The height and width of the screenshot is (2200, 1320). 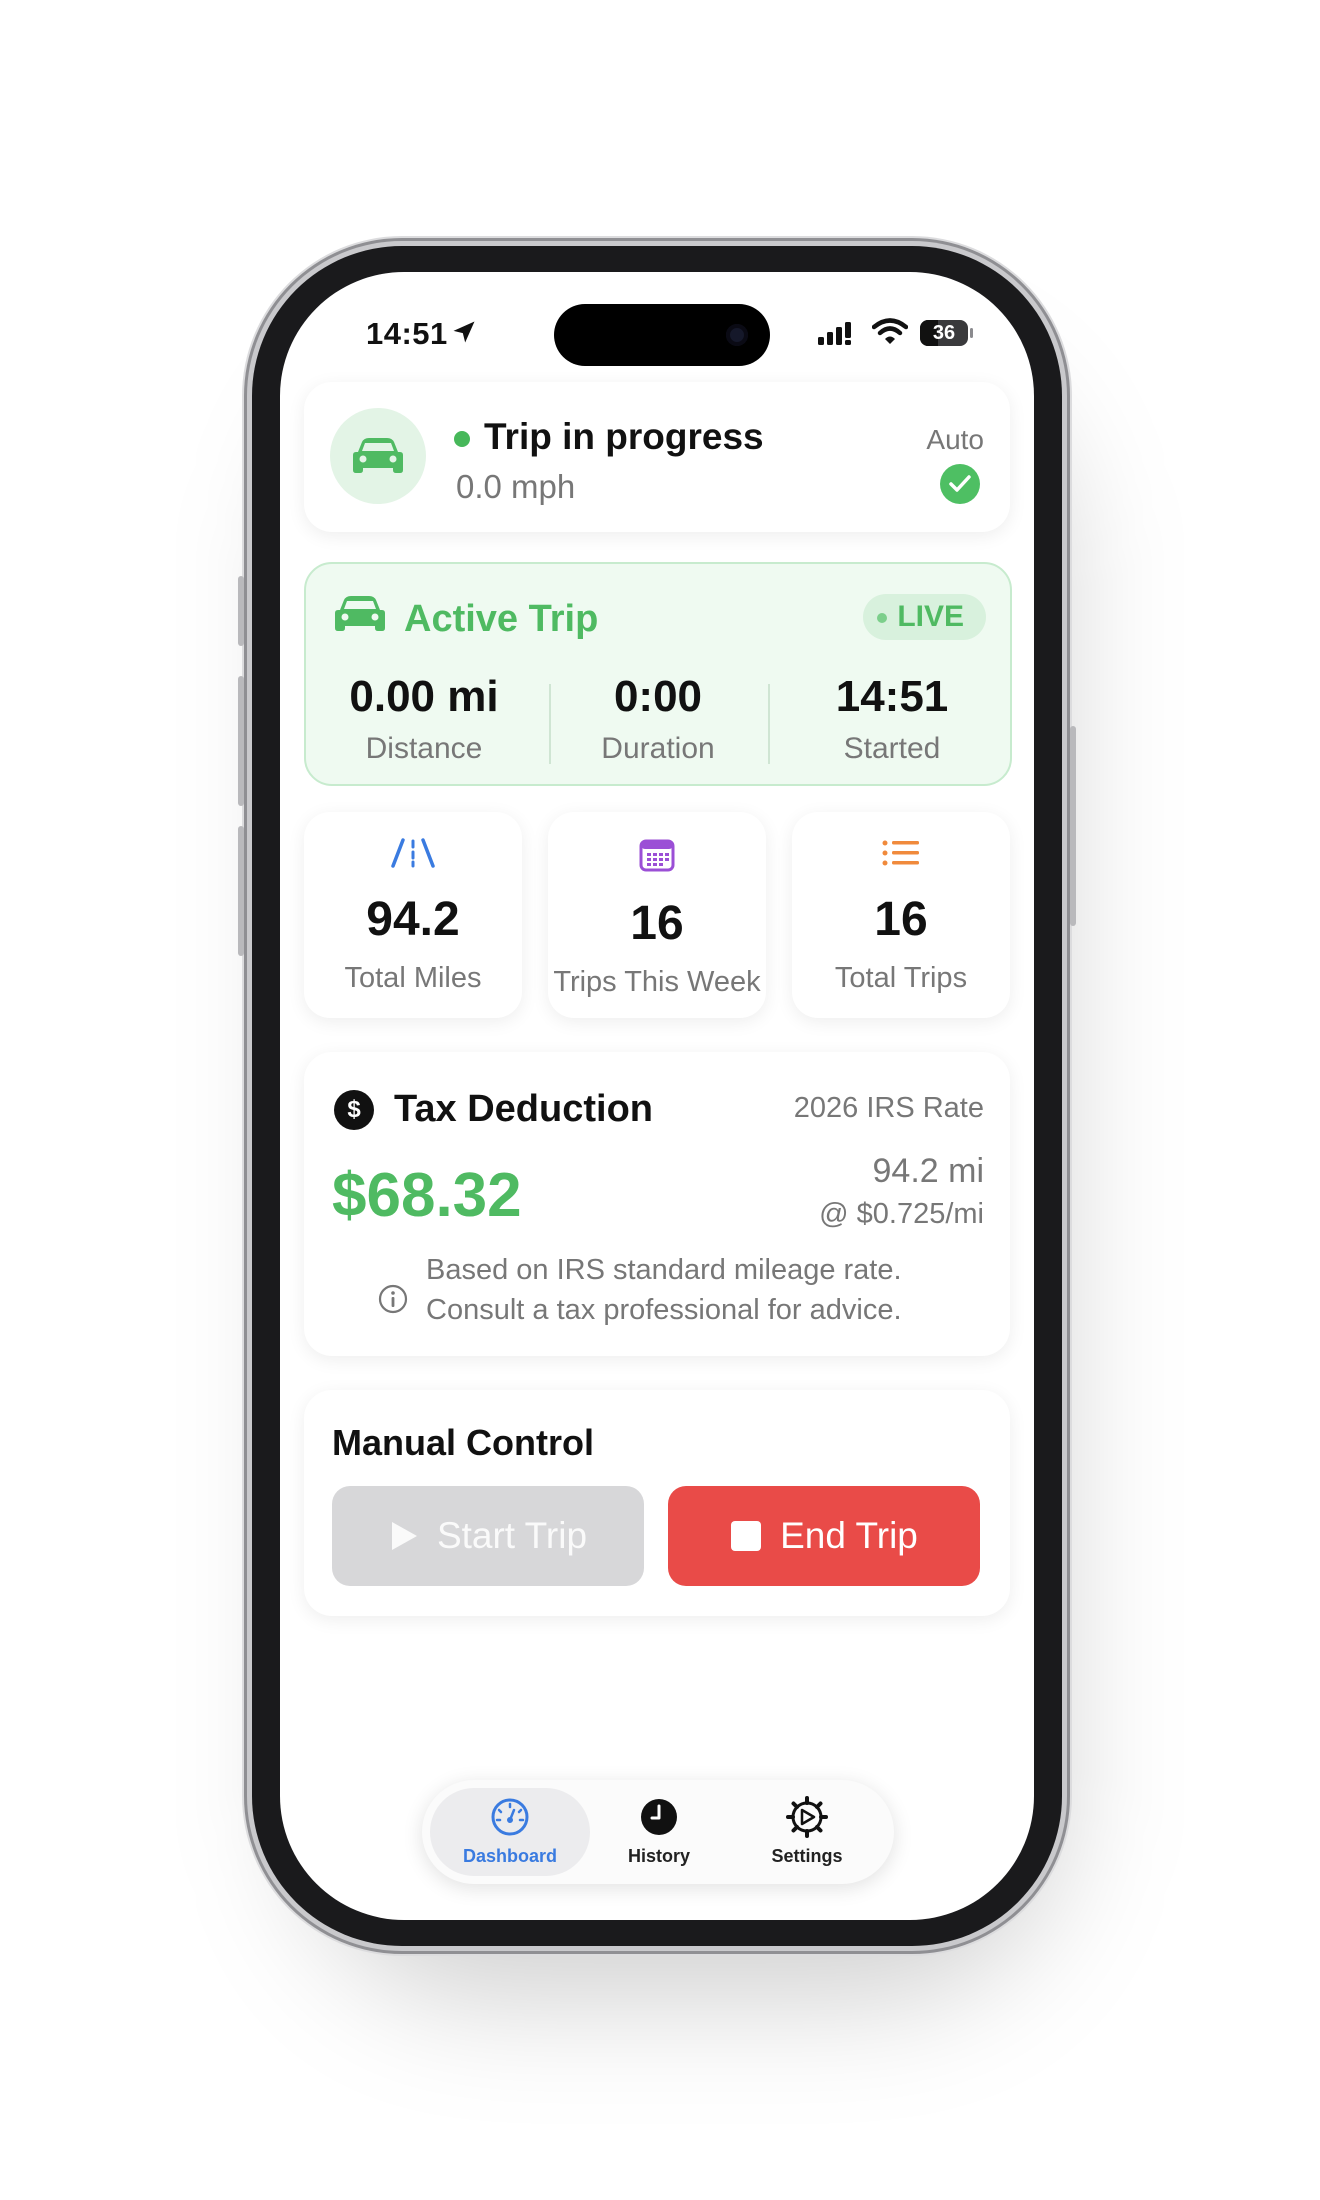 I want to click on cellular-signal-icon, so click(x=834, y=333).